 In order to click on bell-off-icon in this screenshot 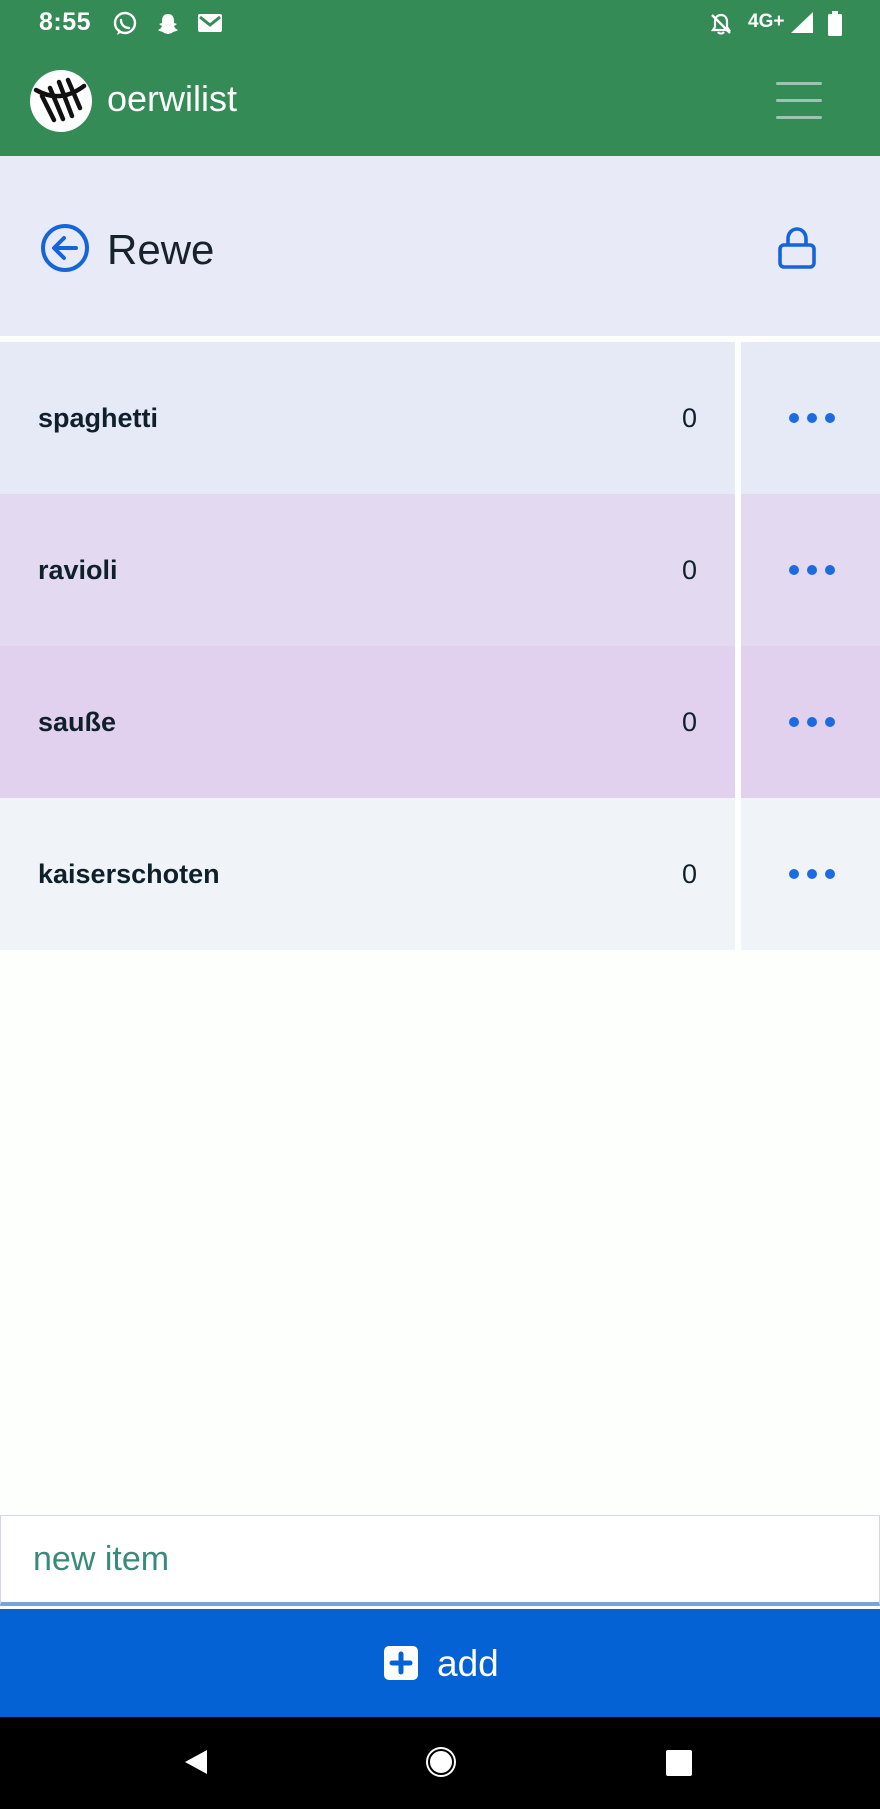, I will do `click(721, 24)`.